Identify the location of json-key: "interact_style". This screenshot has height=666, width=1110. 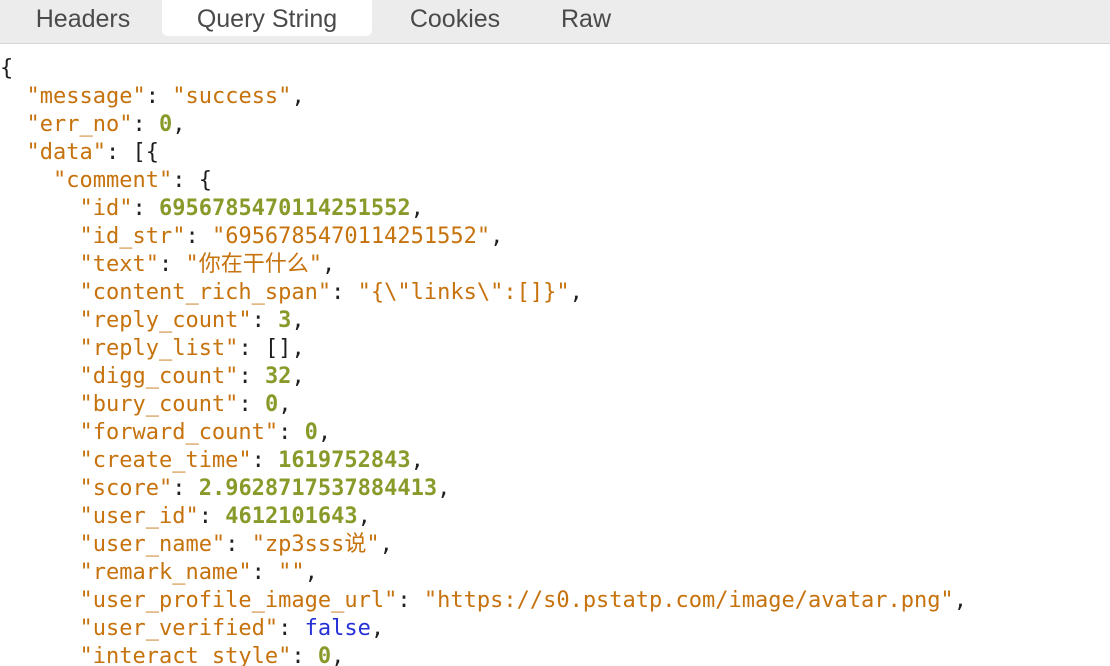
(185, 655).